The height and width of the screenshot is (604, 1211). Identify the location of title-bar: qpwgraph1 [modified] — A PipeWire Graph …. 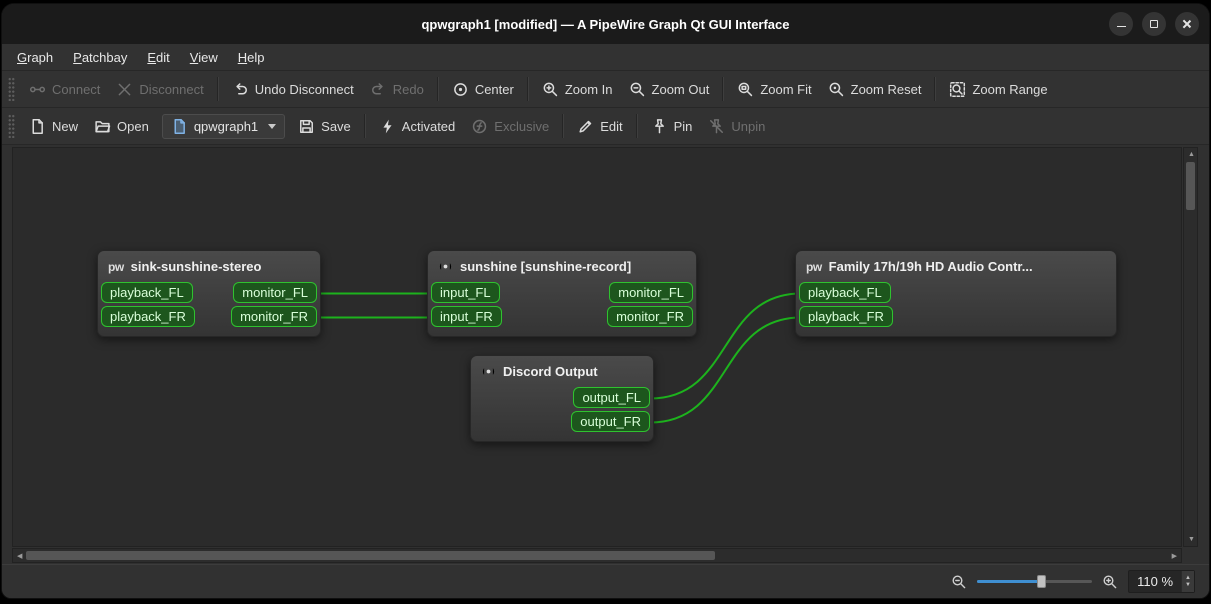
(605, 24).